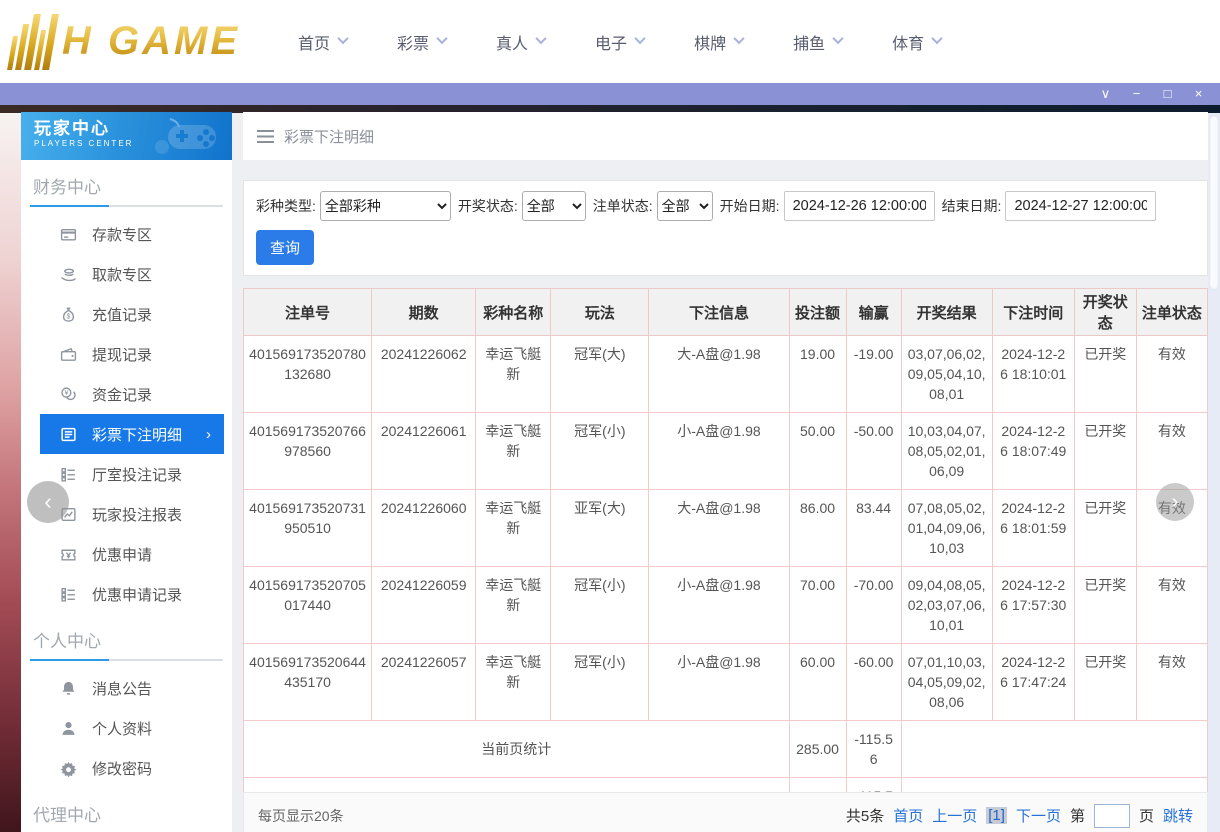  Describe the element at coordinates (132, 554) in the screenshot. I see `sidebar-item-promo-apply: 优惠申请` at that location.